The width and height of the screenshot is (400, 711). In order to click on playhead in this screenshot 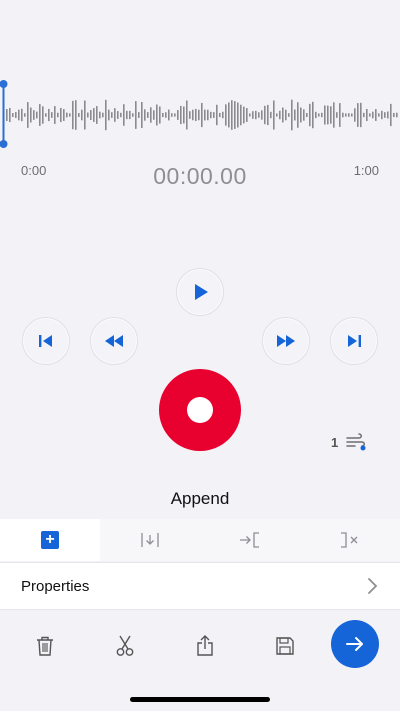, I will do `click(3, 115)`.